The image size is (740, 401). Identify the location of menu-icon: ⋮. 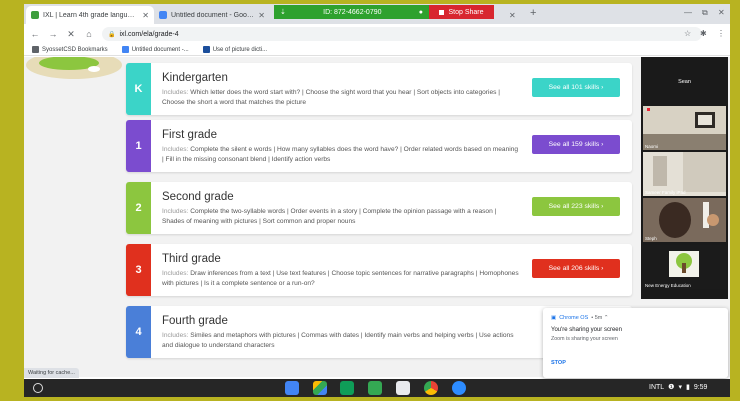
(721, 33).